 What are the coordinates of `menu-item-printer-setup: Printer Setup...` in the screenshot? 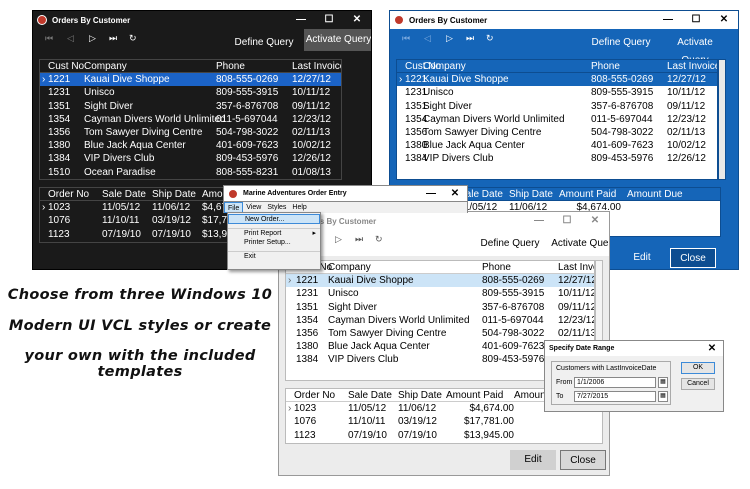 It's located at (274, 243).